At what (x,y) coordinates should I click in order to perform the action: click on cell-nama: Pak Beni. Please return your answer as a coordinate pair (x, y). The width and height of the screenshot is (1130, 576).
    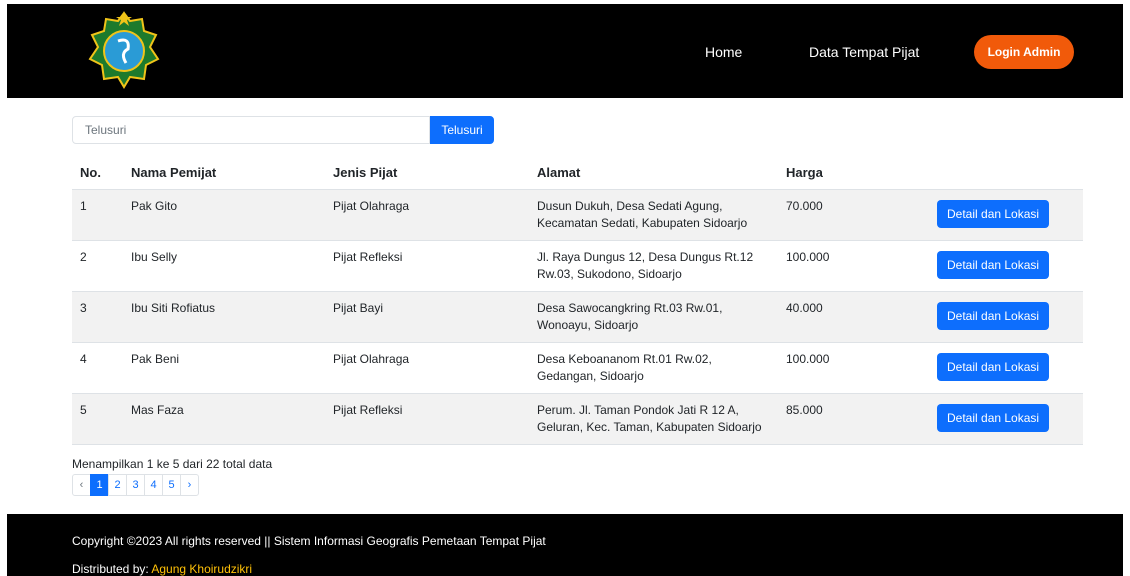
    Looking at the image, I should click on (224, 368).